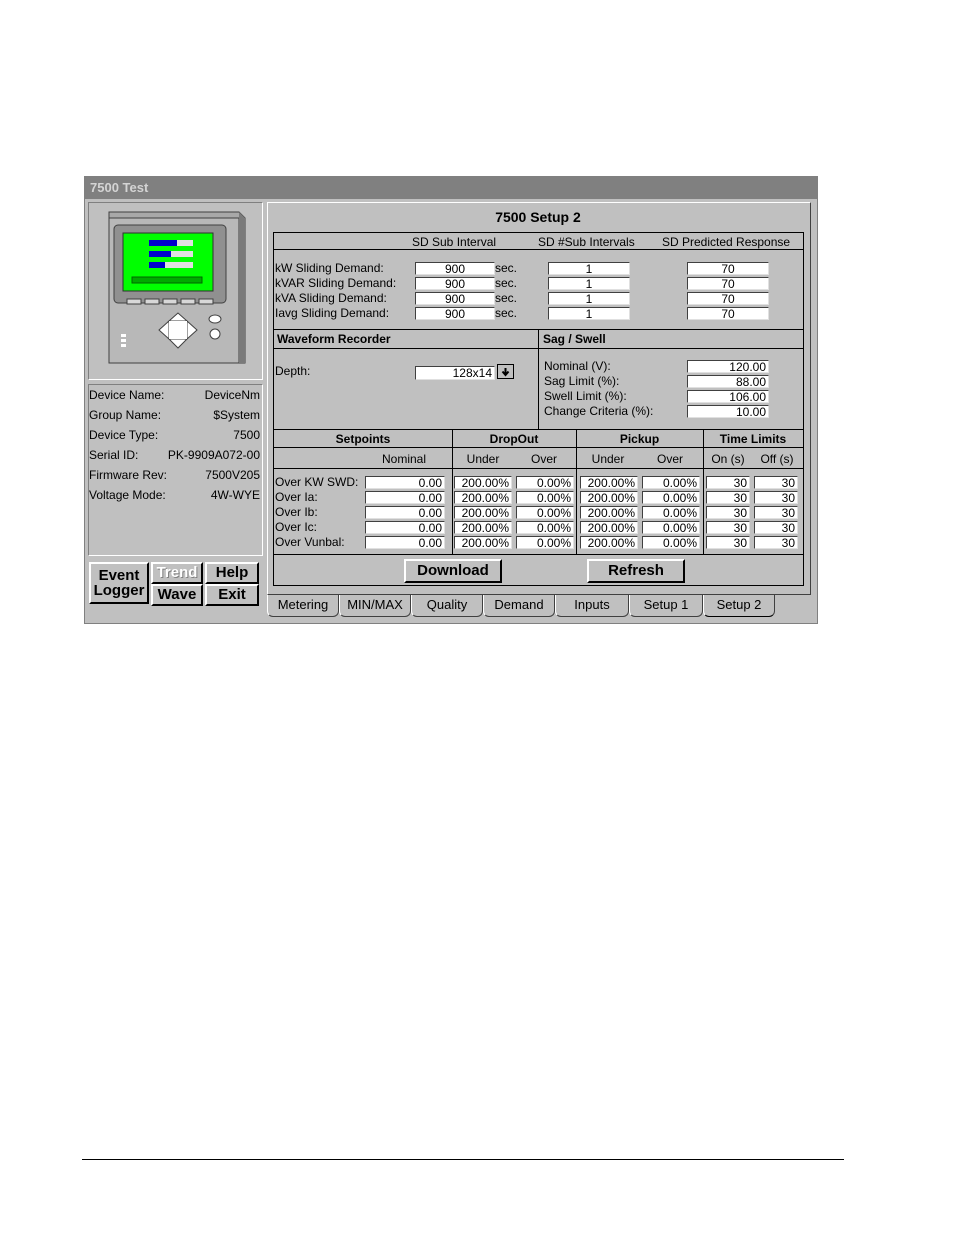  I want to click on tab-demand: Demand, so click(519, 606).